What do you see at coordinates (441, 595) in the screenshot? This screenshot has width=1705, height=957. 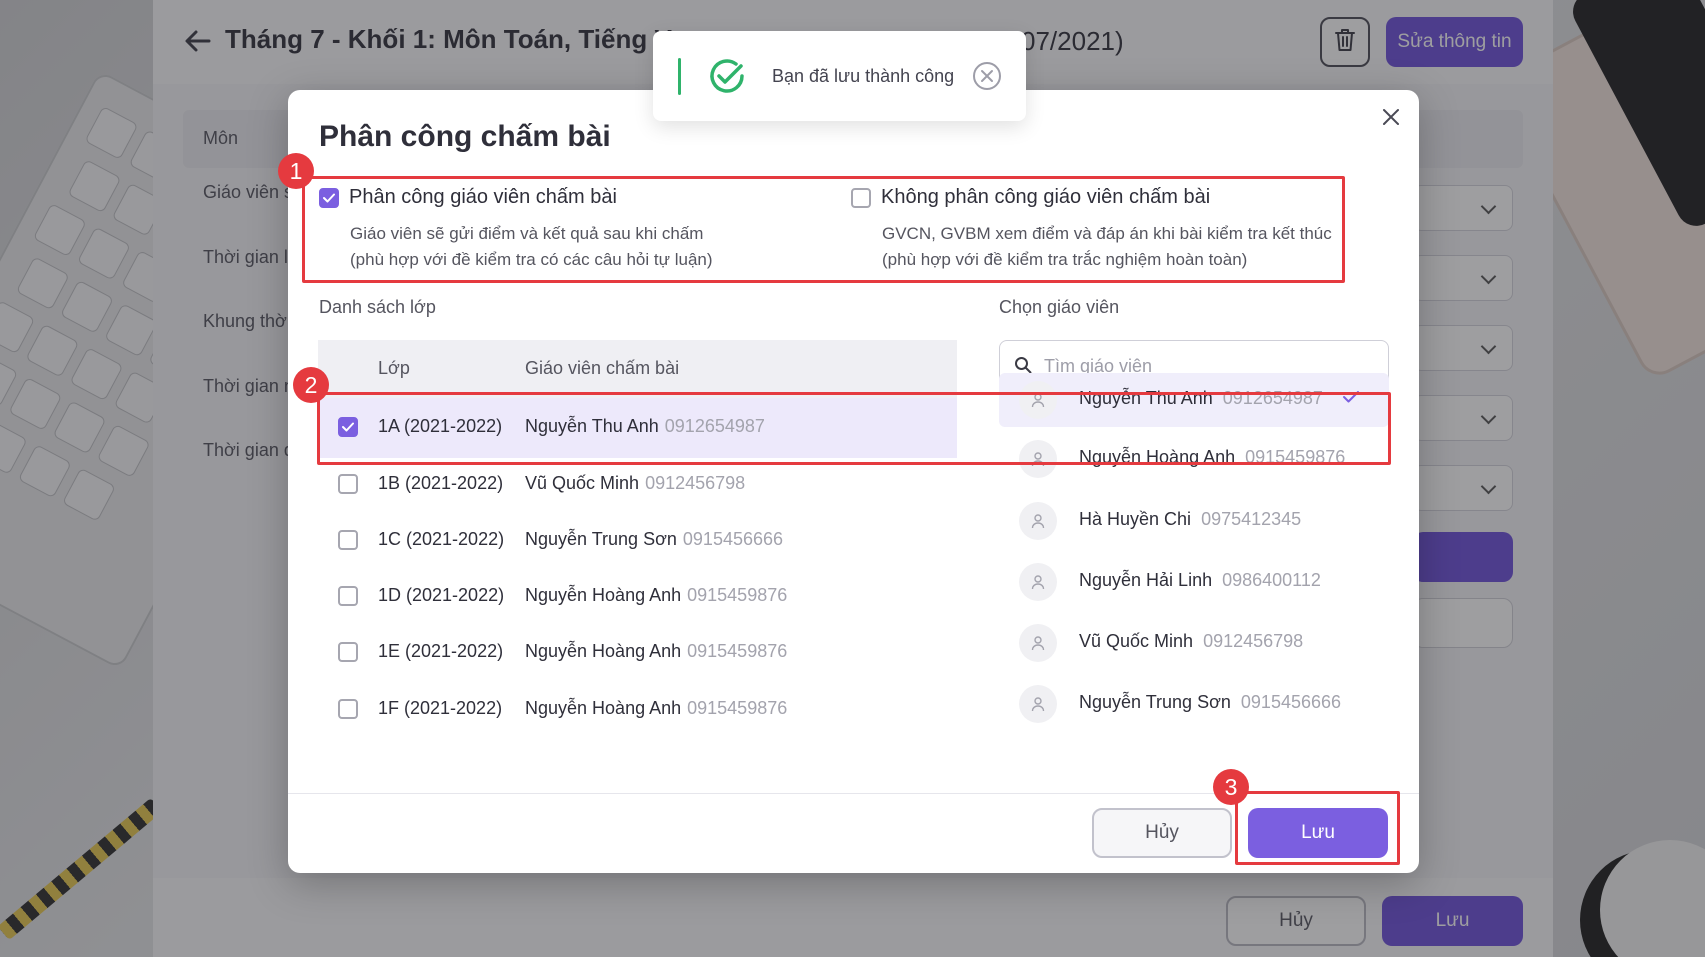 I see `class-name: 1D (2021-2022)` at bounding box center [441, 595].